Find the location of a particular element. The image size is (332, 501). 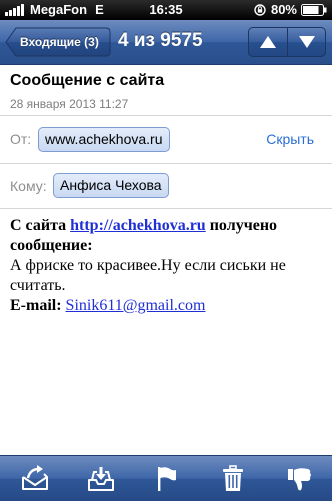

archive-button is located at coordinates (101, 479).